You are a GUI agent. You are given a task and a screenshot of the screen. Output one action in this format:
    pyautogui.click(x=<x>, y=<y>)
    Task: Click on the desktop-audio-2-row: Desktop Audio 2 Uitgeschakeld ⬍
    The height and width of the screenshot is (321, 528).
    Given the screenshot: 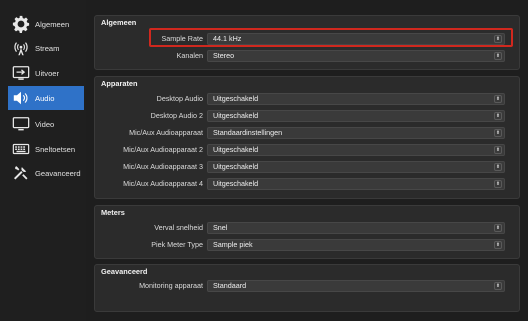 What is the action you would take?
    pyautogui.click(x=308, y=116)
    